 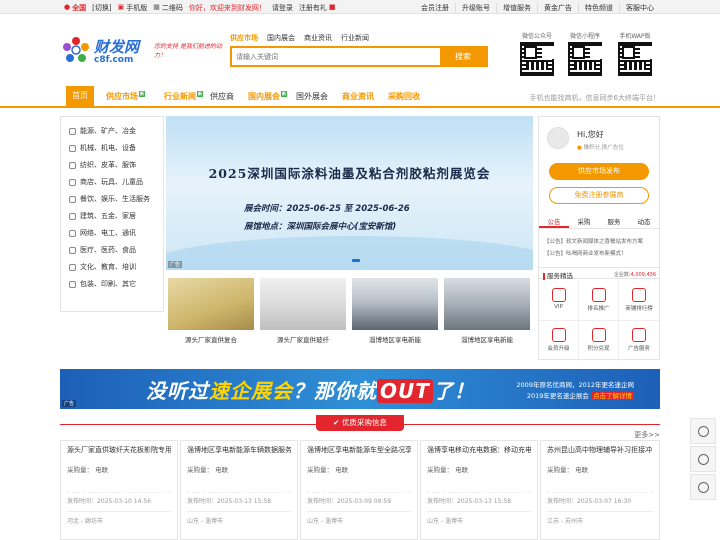 What do you see at coordinates (703, 459) in the screenshot?
I see `float-wechat-button` at bounding box center [703, 459].